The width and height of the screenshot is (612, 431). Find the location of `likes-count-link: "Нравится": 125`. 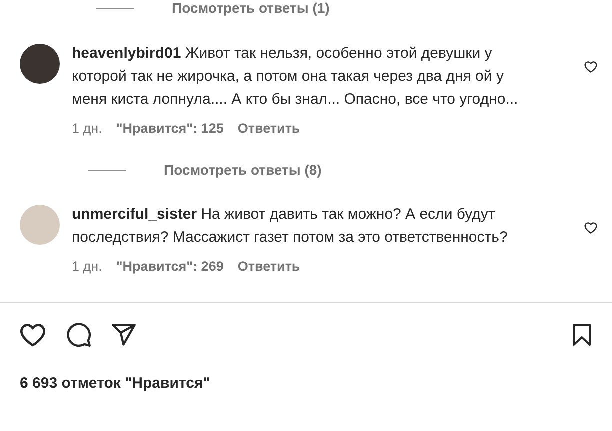

likes-count-link: "Нравится": 125 is located at coordinates (170, 129).